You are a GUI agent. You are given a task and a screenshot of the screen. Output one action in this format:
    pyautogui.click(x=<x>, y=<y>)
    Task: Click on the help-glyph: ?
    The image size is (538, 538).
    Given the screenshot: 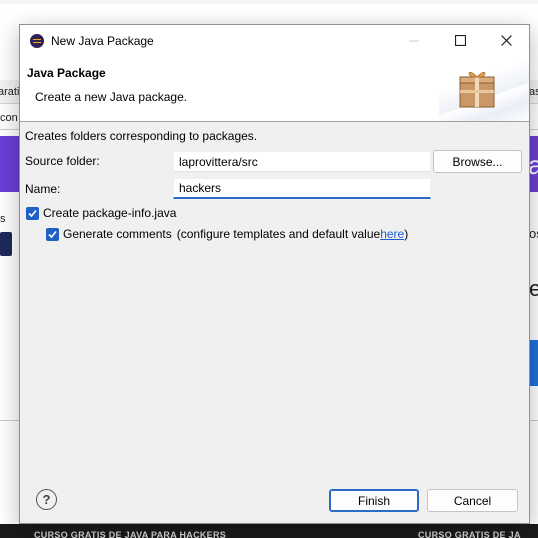 What is the action you would take?
    pyautogui.click(x=46, y=499)
    